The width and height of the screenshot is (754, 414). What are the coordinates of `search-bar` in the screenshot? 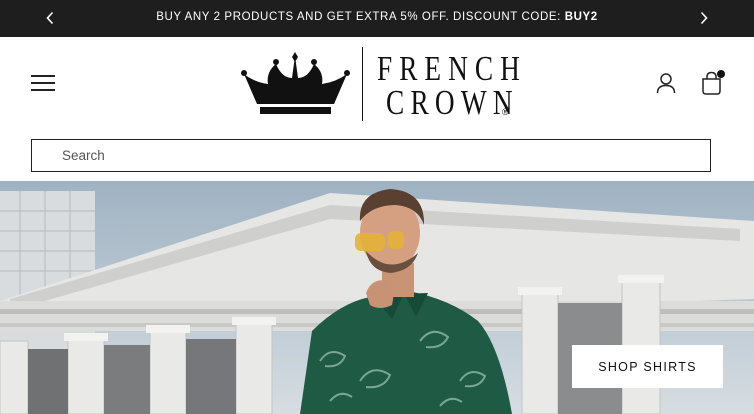 It's located at (371, 155).